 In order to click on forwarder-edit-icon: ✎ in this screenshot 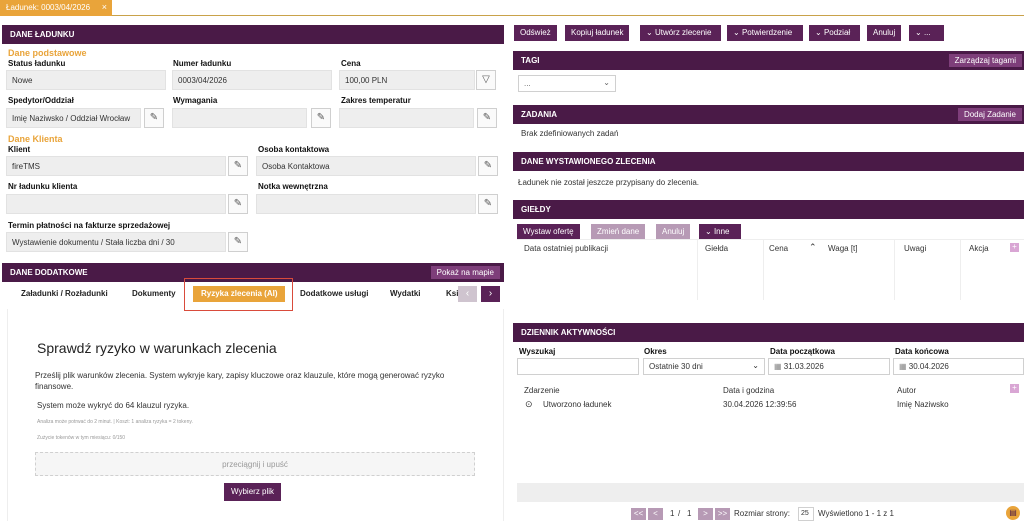, I will do `click(154, 118)`.